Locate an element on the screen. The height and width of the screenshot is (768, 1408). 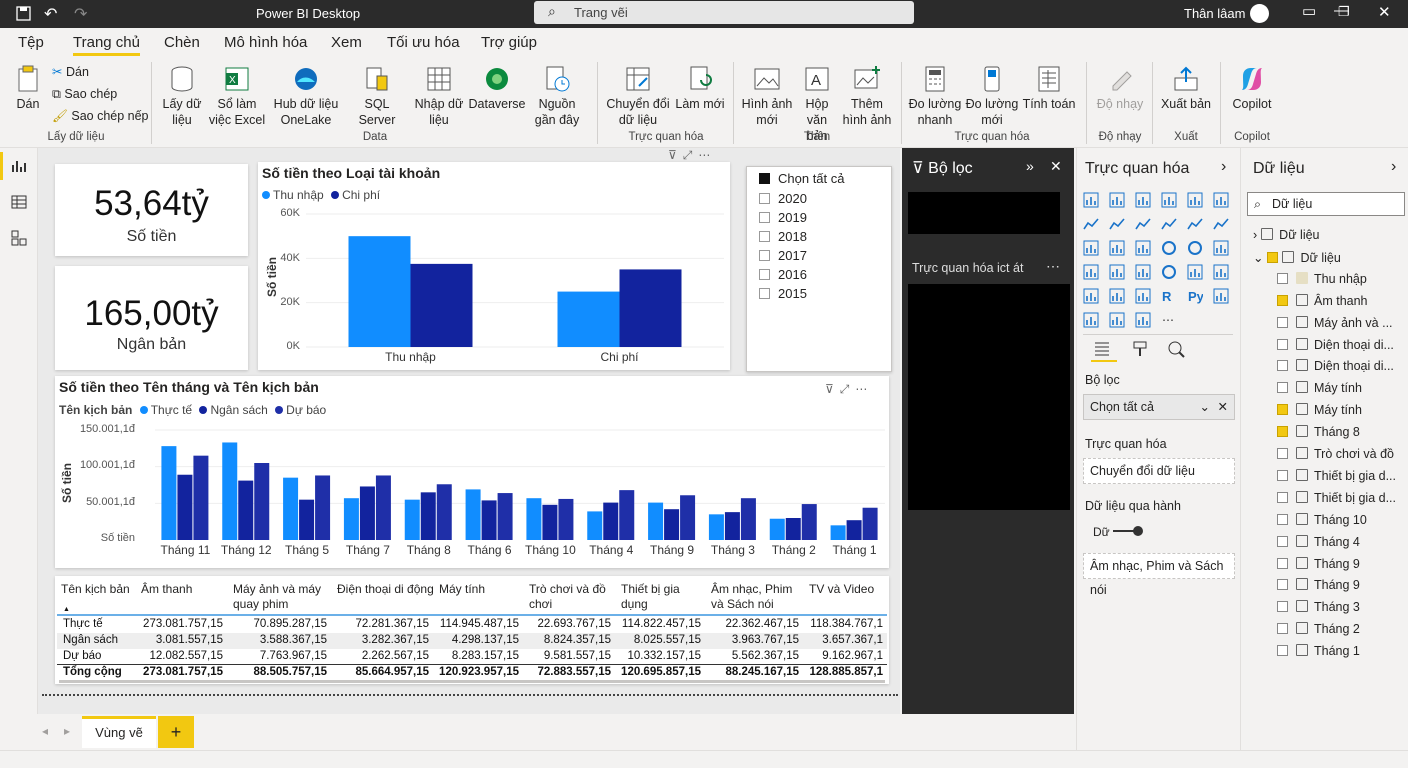
dataverse-button: Dataverse is located at coordinates (497, 88).